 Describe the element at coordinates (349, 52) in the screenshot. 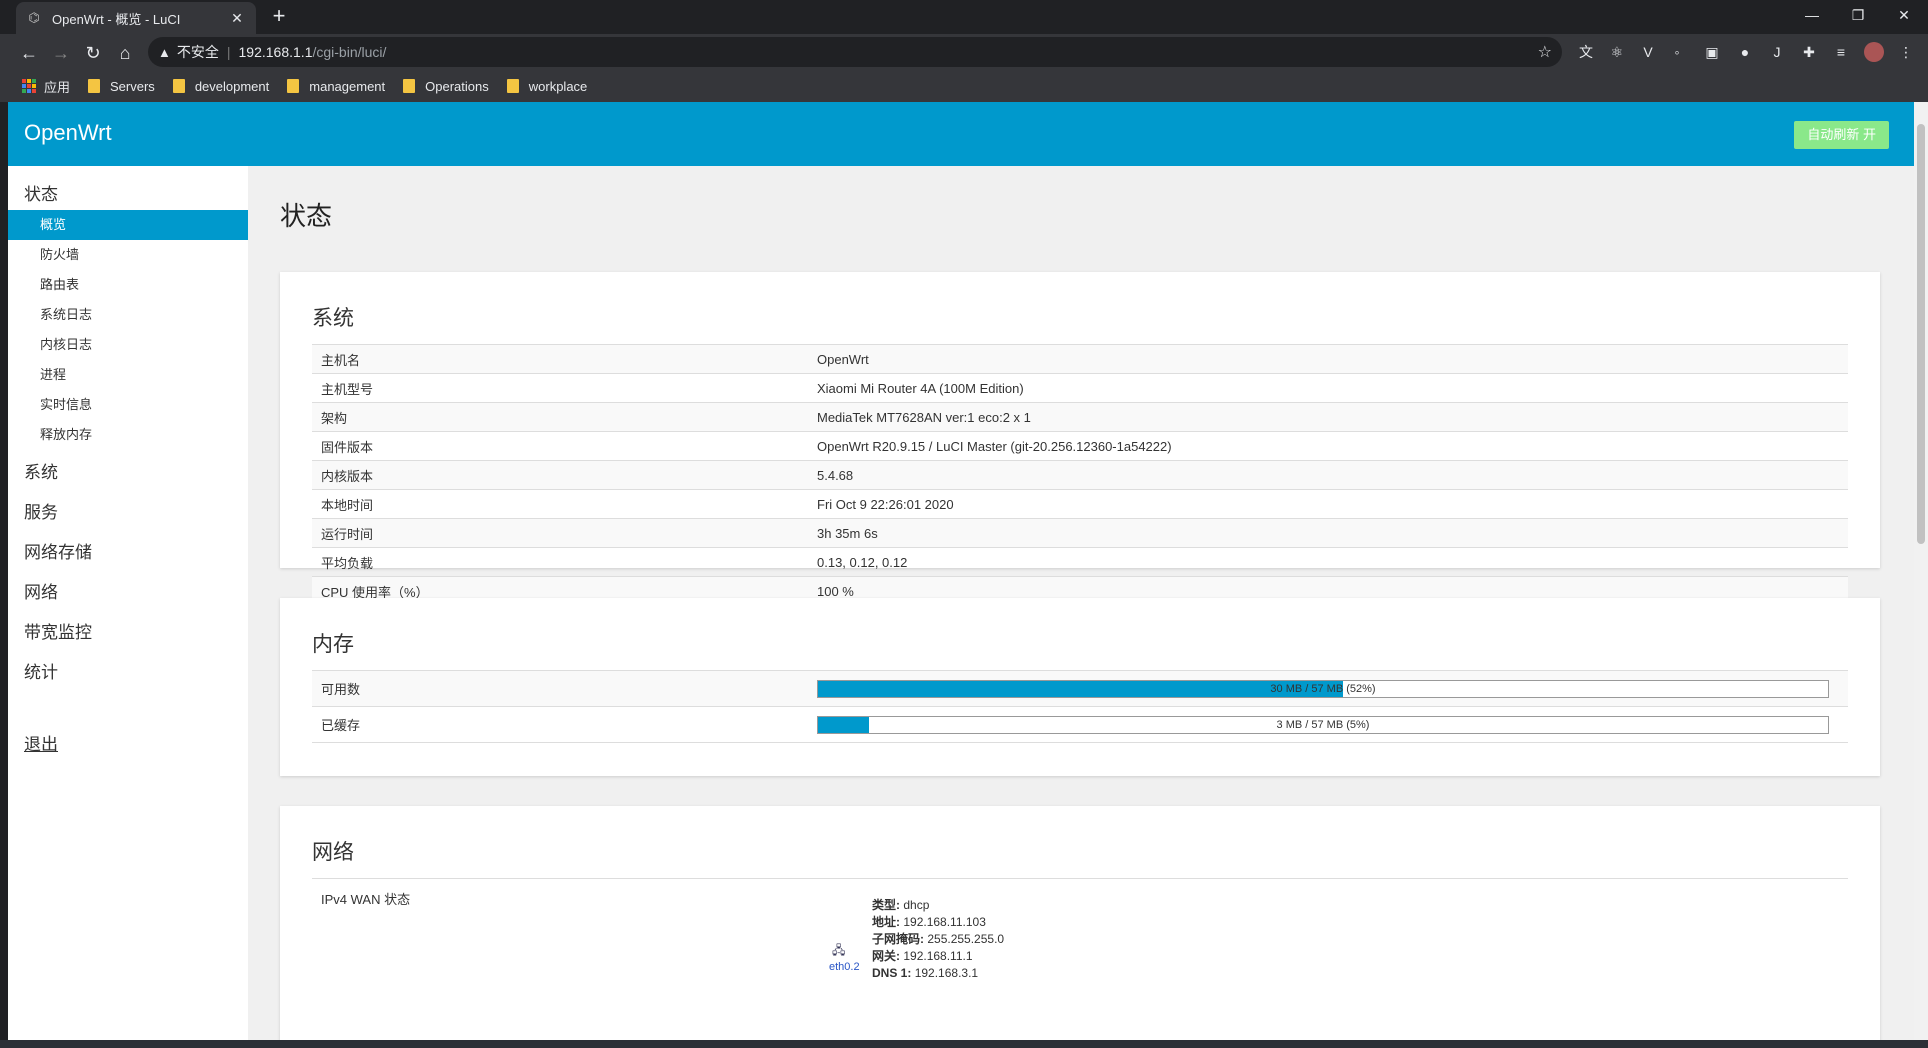

I see `address-path: /cgi-bin/luci/` at that location.